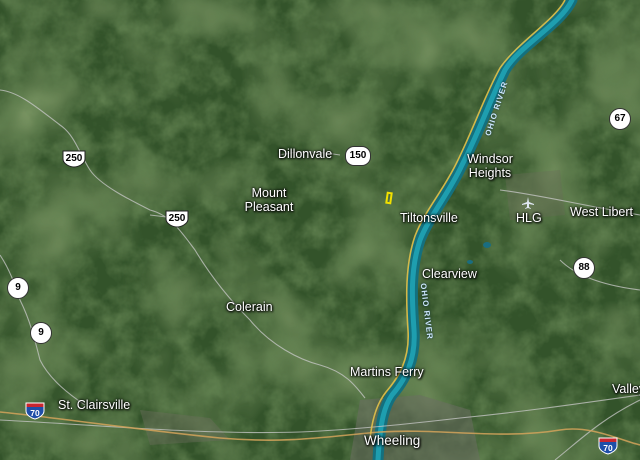 This screenshot has height=460, width=640. I want to click on us-route-250-label-2: 250, so click(177, 218).